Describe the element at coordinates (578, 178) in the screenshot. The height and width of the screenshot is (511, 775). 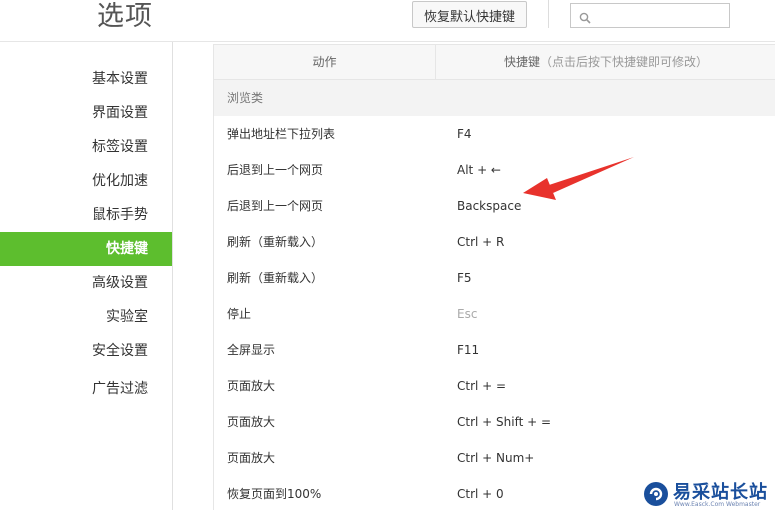
I see `annotation-arrow-icon` at that location.